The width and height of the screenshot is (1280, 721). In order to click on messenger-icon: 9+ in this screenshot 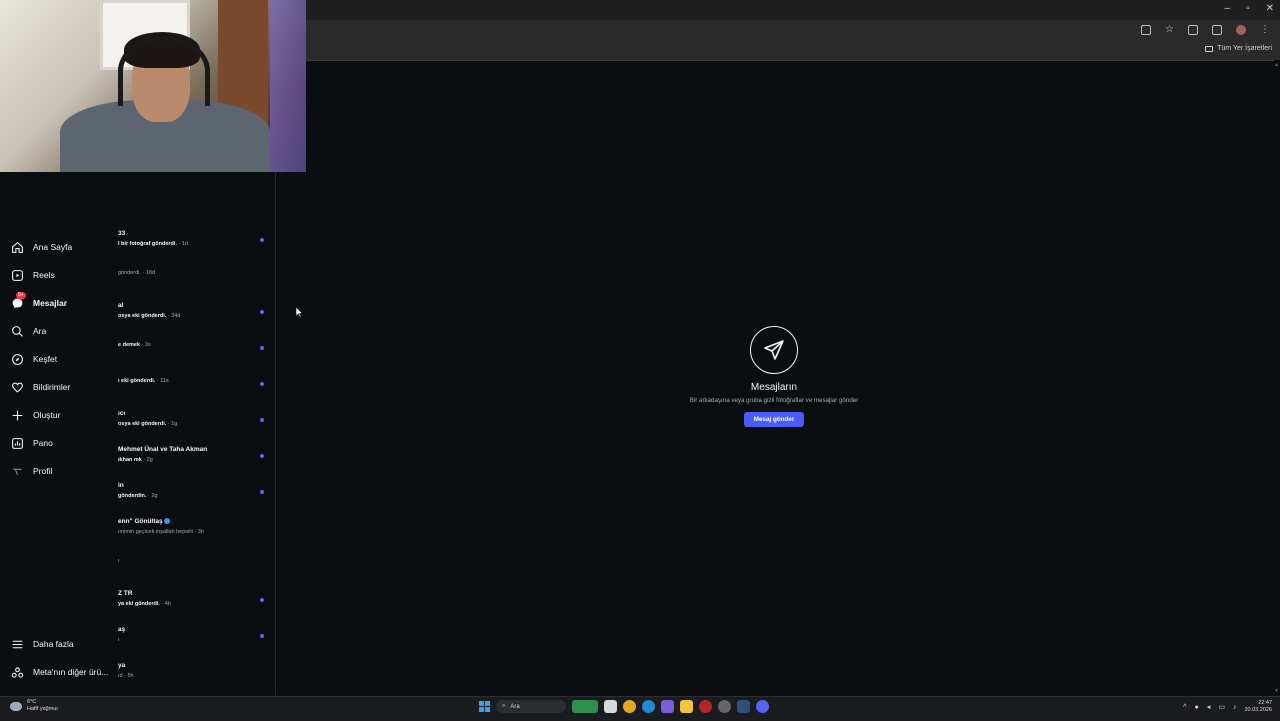, I will do `click(18, 301)`.